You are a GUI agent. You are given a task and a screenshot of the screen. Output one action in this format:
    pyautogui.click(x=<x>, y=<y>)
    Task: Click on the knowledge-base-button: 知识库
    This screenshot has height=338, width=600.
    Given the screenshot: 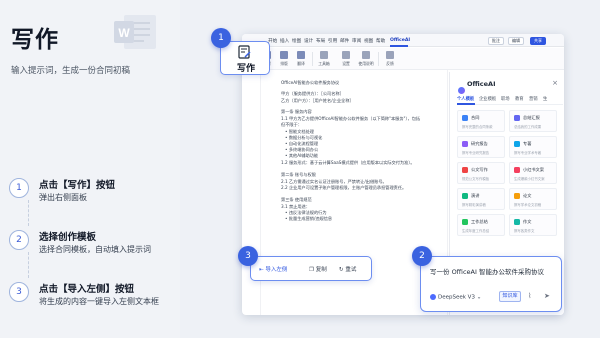 What is the action you would take?
    pyautogui.click(x=510, y=296)
    